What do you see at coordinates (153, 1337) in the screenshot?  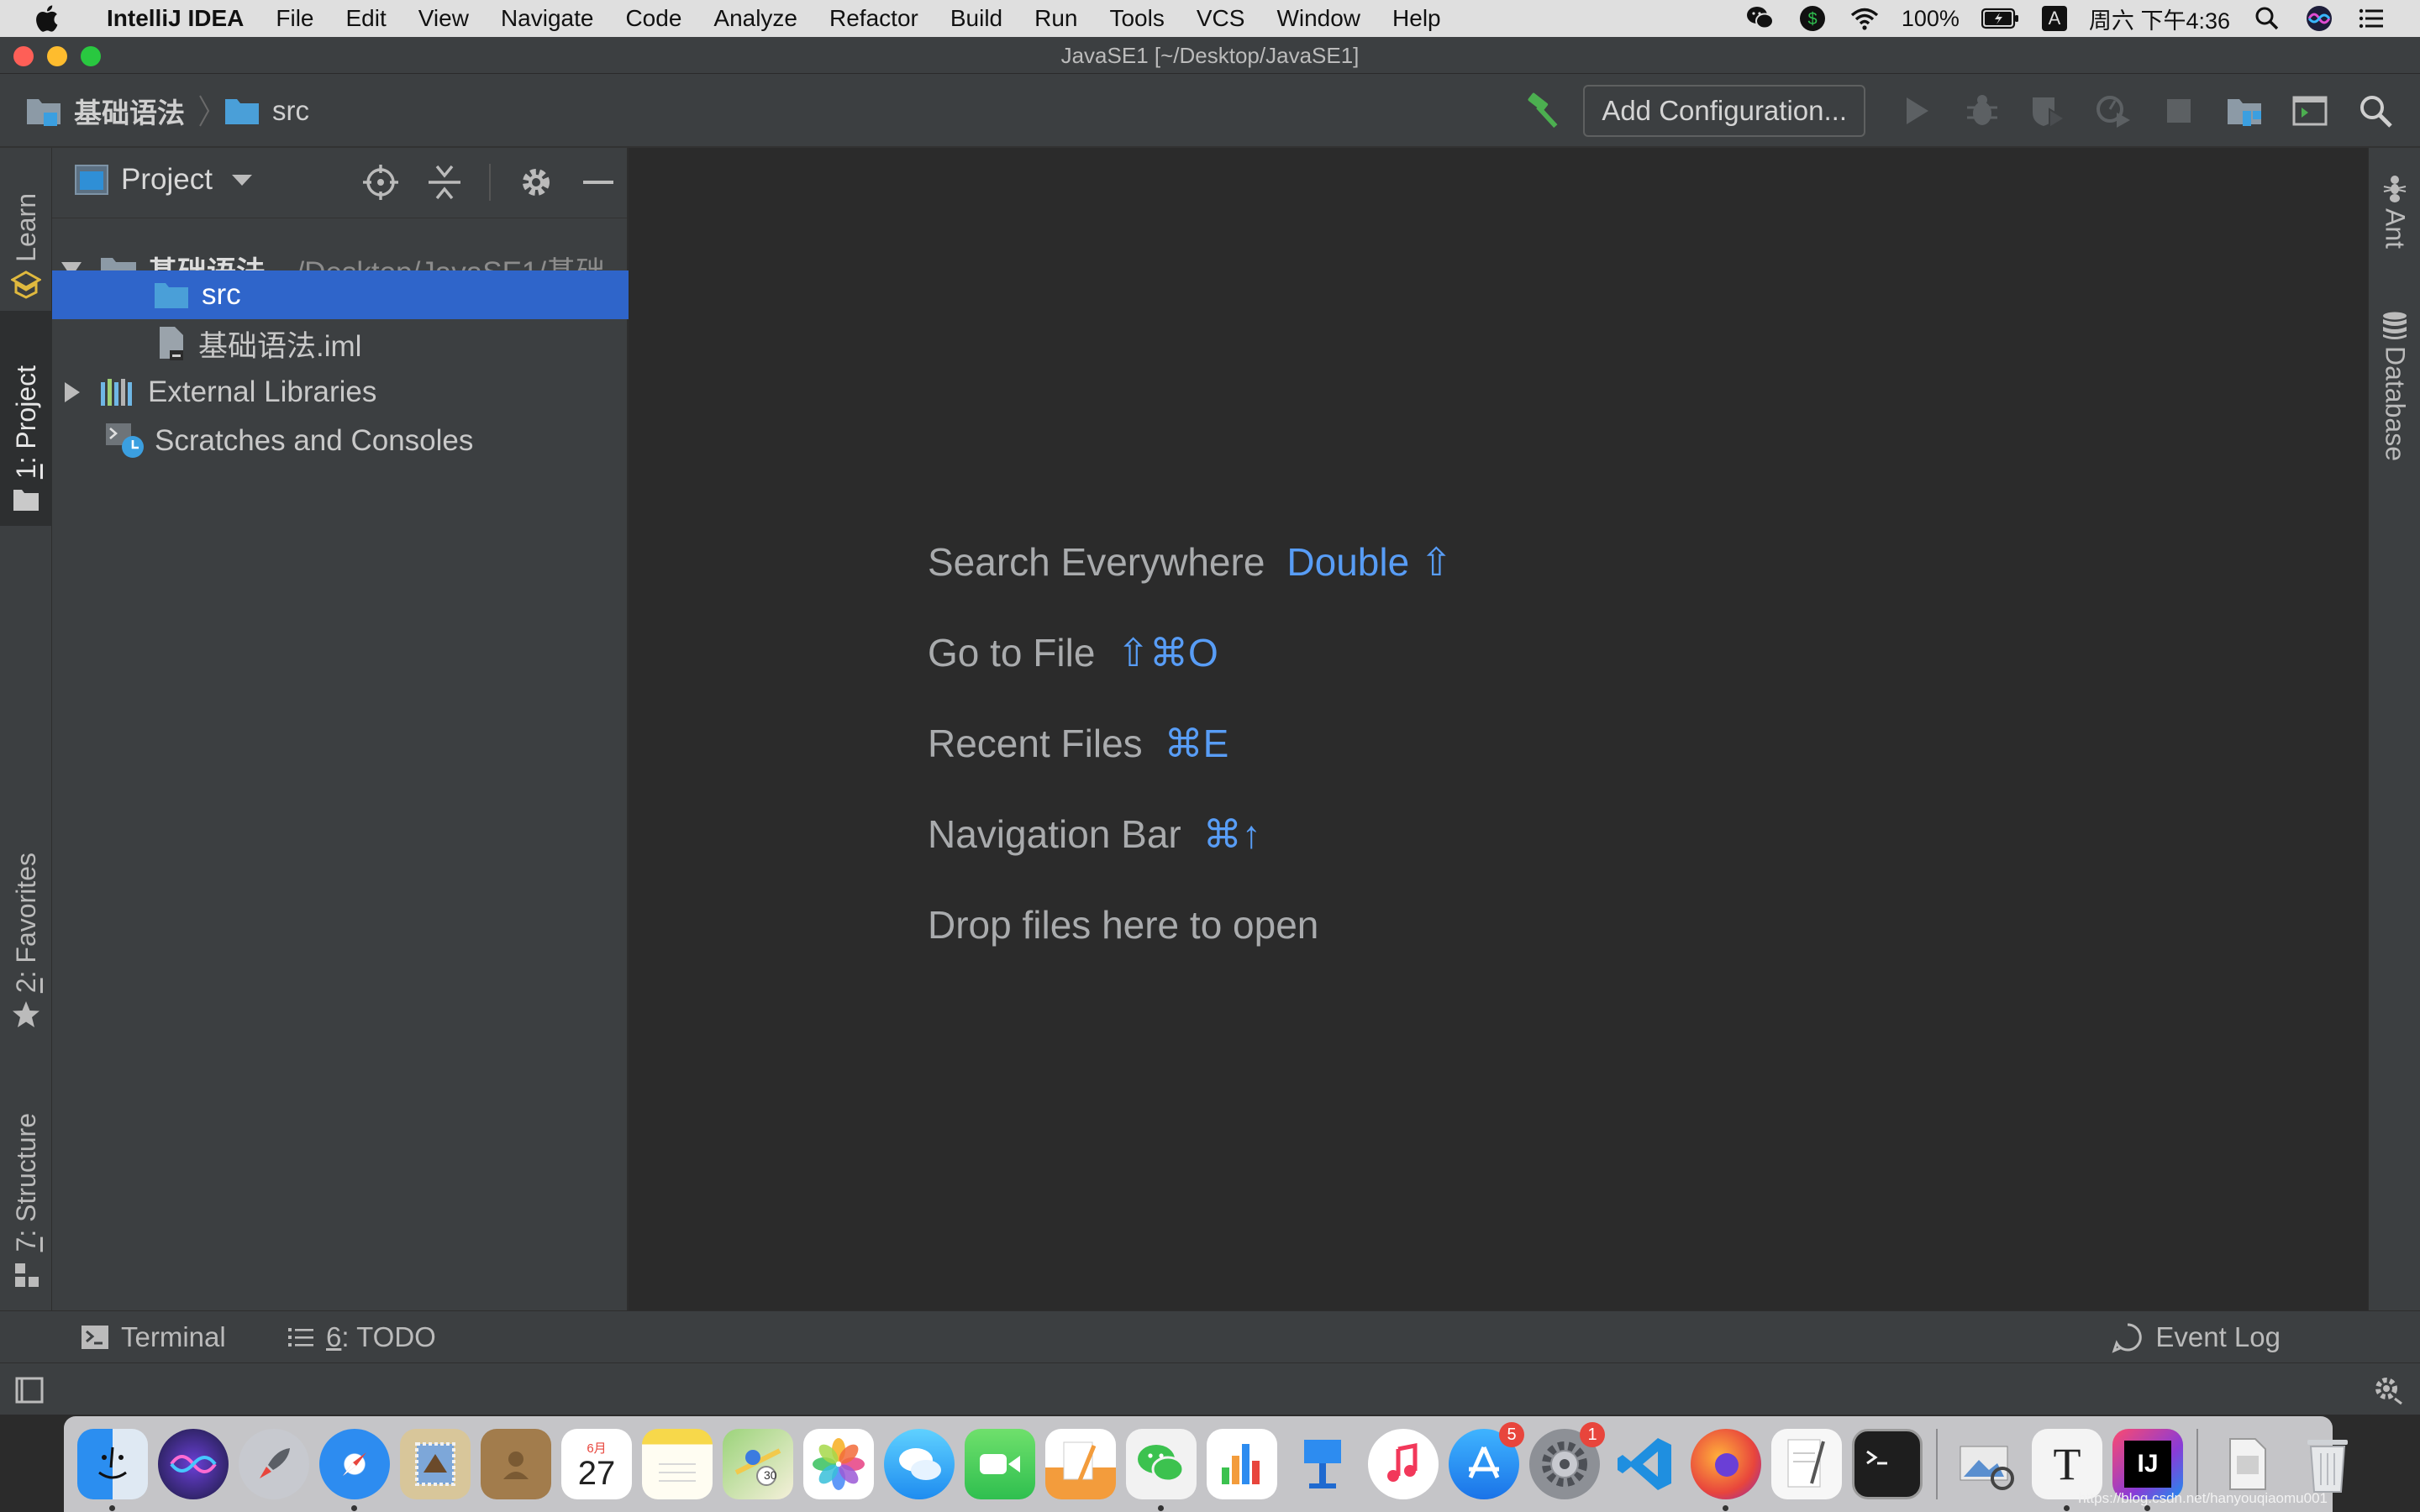 I see `tool-tab-terminal: Terminal` at bounding box center [153, 1337].